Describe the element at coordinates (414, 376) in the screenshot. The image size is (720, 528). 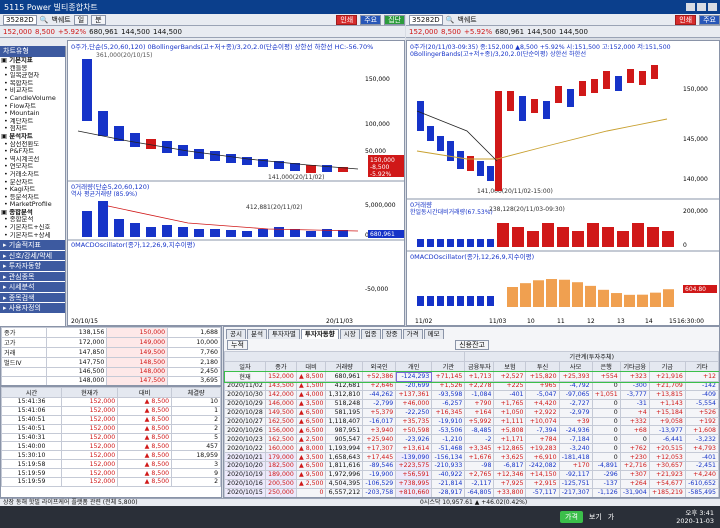
I see `investor-cell: -124,293` at that location.